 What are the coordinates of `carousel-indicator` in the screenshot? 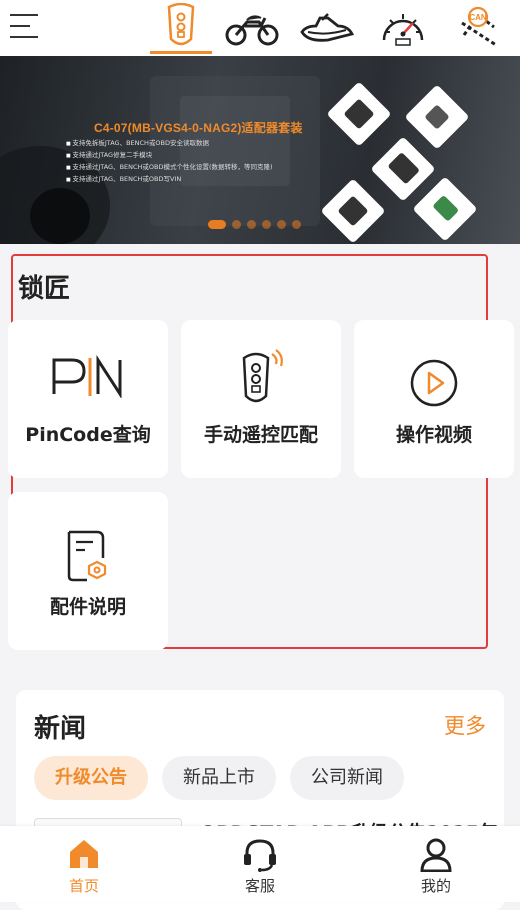 It's located at (254, 224).